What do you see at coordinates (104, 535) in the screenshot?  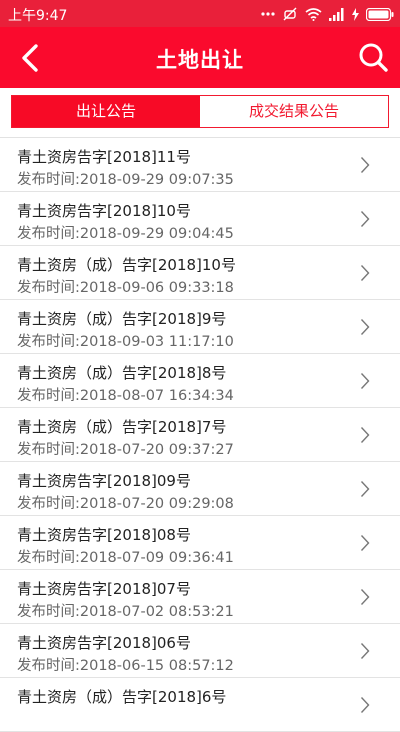 I see `item-title: 青土资房告字[2018]08号` at bounding box center [104, 535].